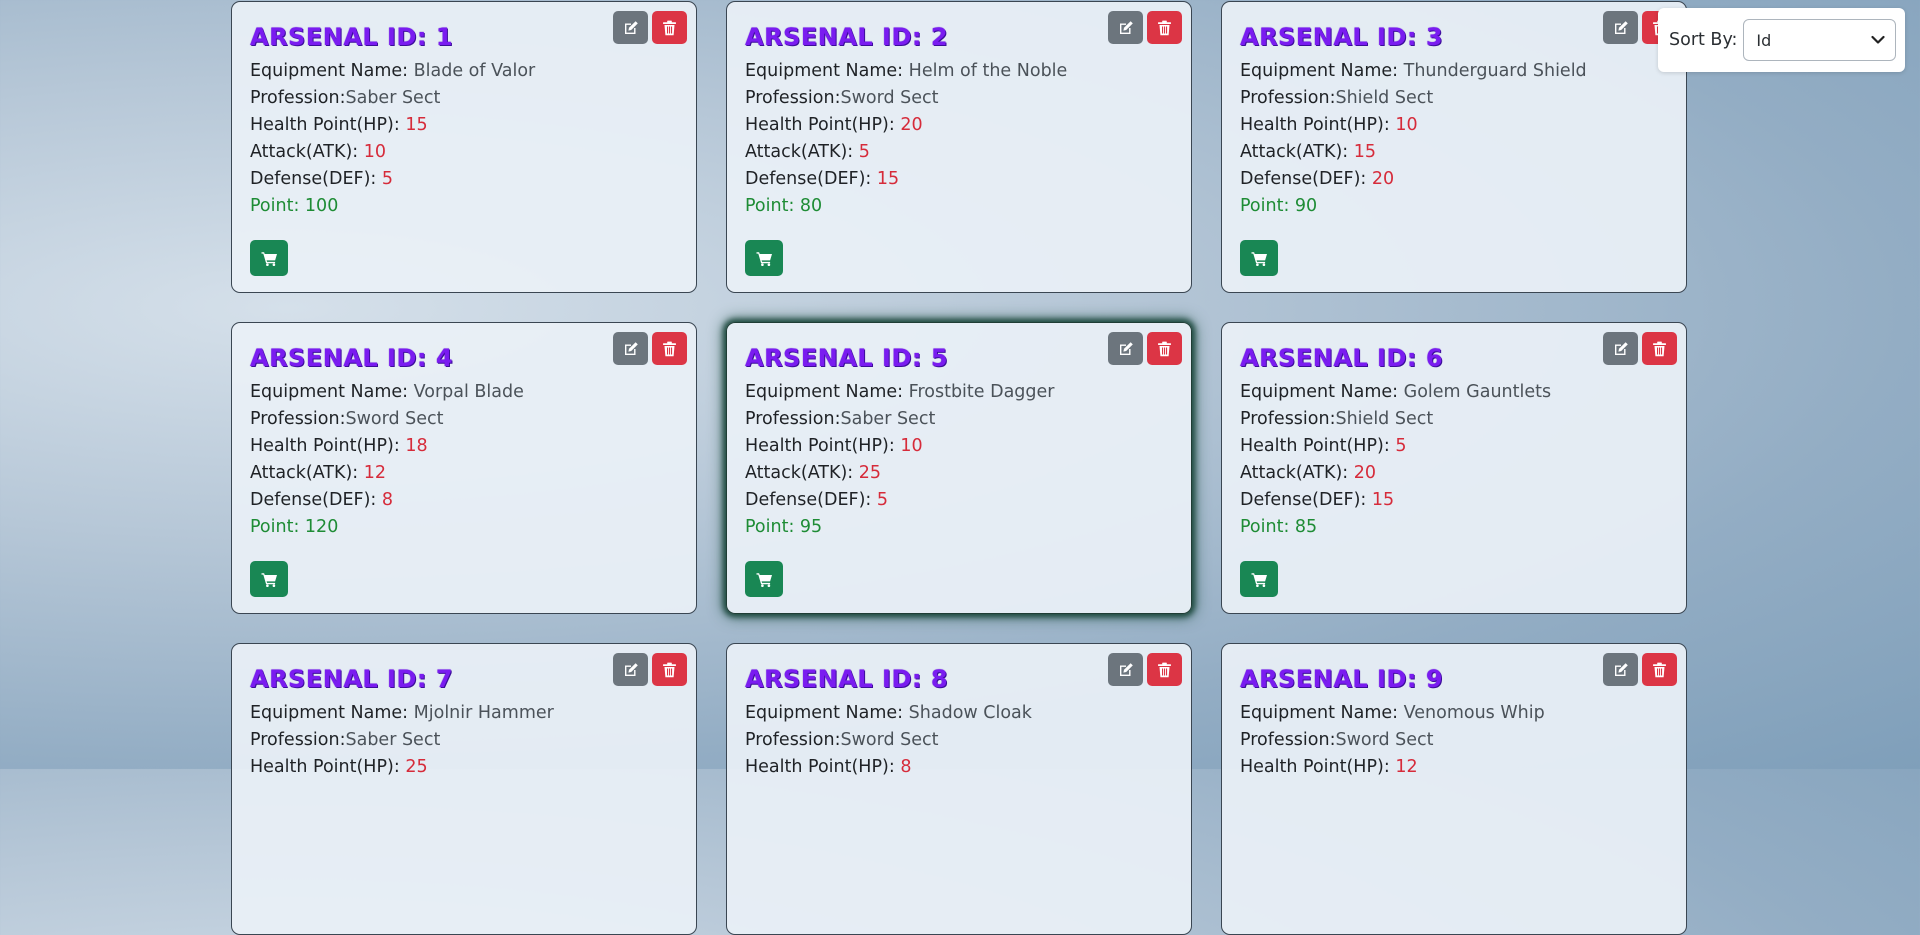  Describe the element at coordinates (1703, 40) in the screenshot. I see `sort-label: Sort By:` at that location.